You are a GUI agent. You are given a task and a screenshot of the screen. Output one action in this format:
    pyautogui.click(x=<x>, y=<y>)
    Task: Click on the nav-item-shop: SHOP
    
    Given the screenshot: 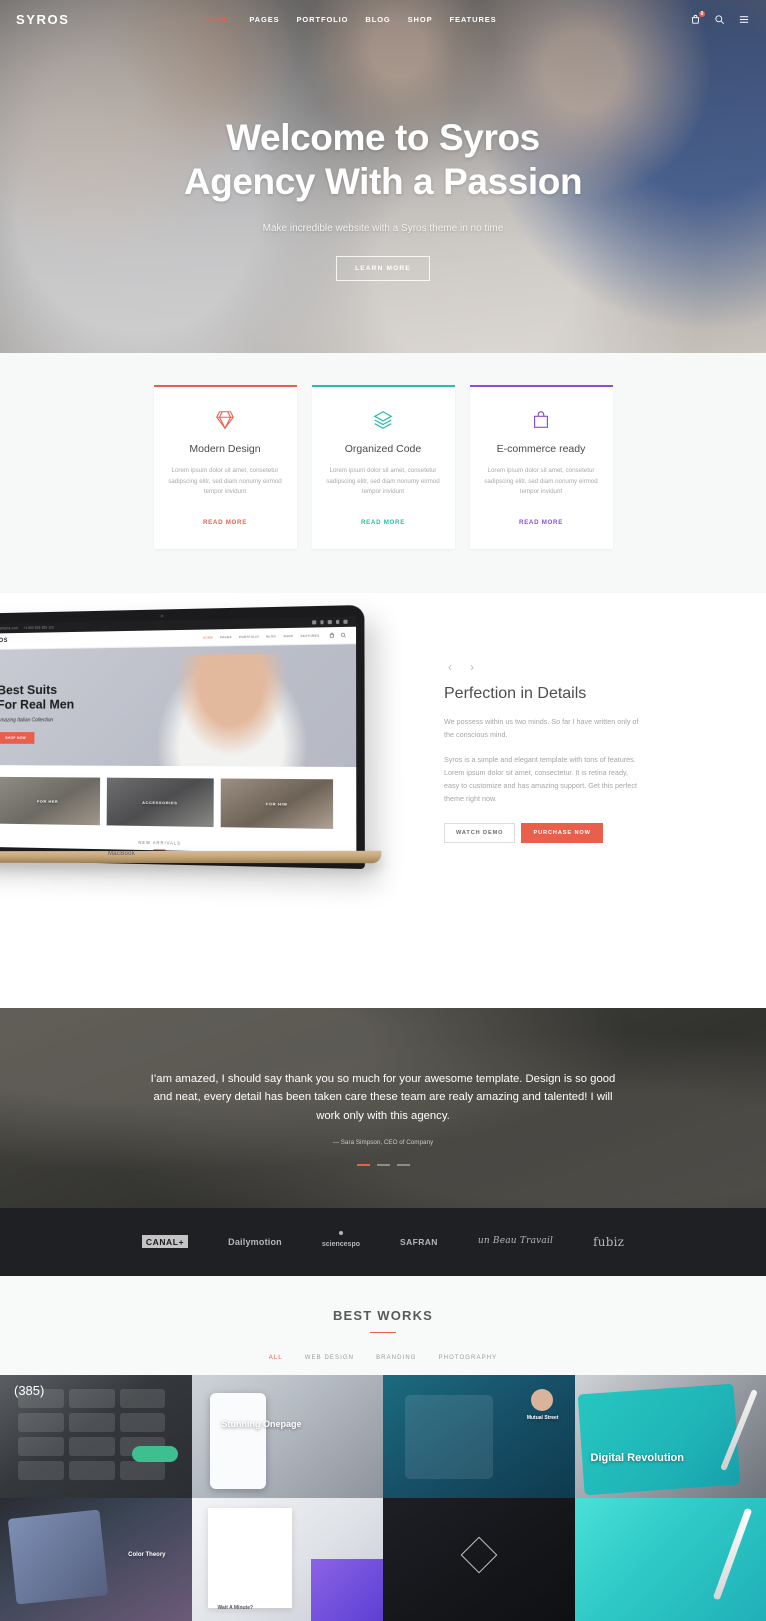 What is the action you would take?
    pyautogui.click(x=420, y=19)
    